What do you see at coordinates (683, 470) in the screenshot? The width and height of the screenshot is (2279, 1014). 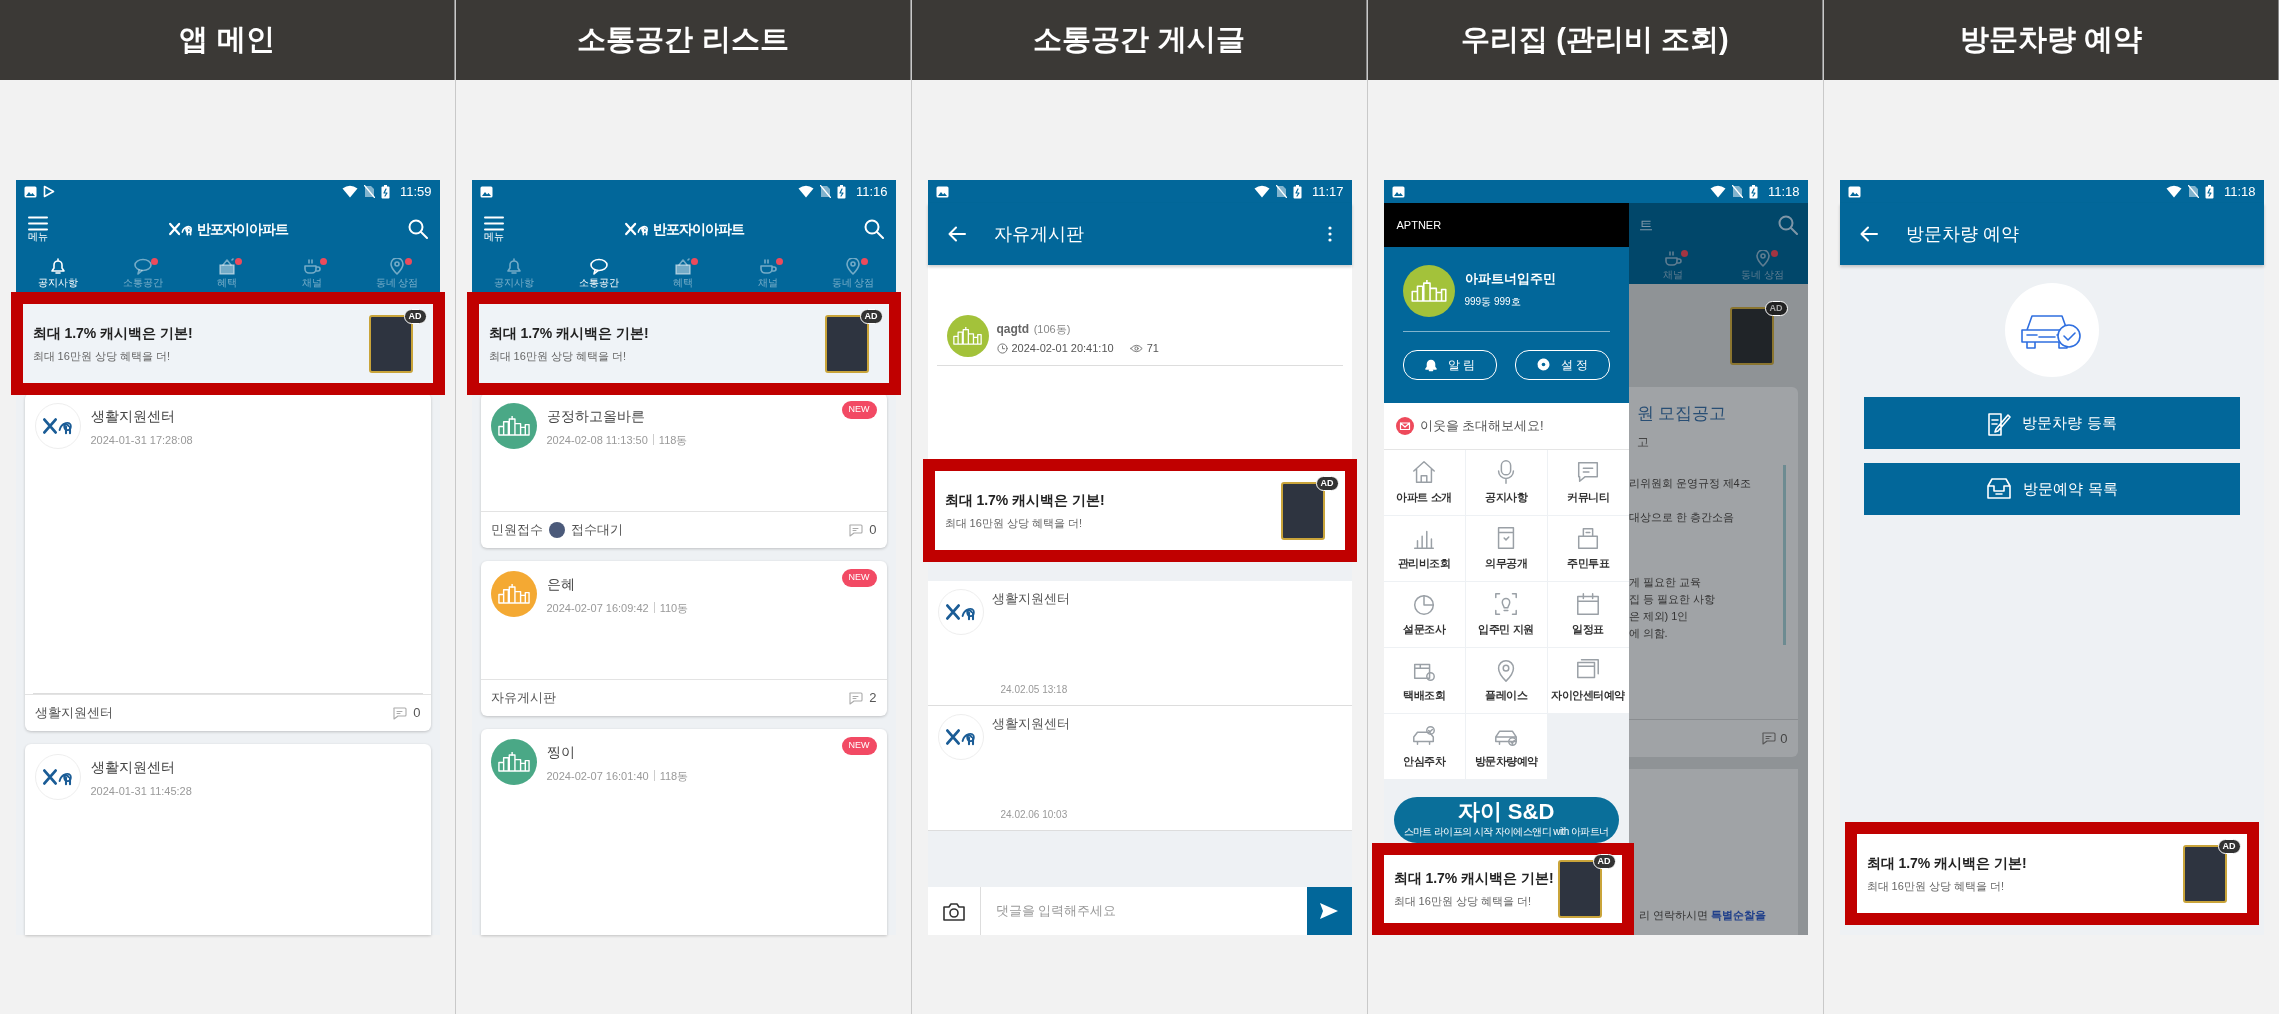 I see `post-card: 공정하고올바른 2024-02-08 11:13:50 118동 NEW 민원접수 접수대기 0` at bounding box center [683, 470].